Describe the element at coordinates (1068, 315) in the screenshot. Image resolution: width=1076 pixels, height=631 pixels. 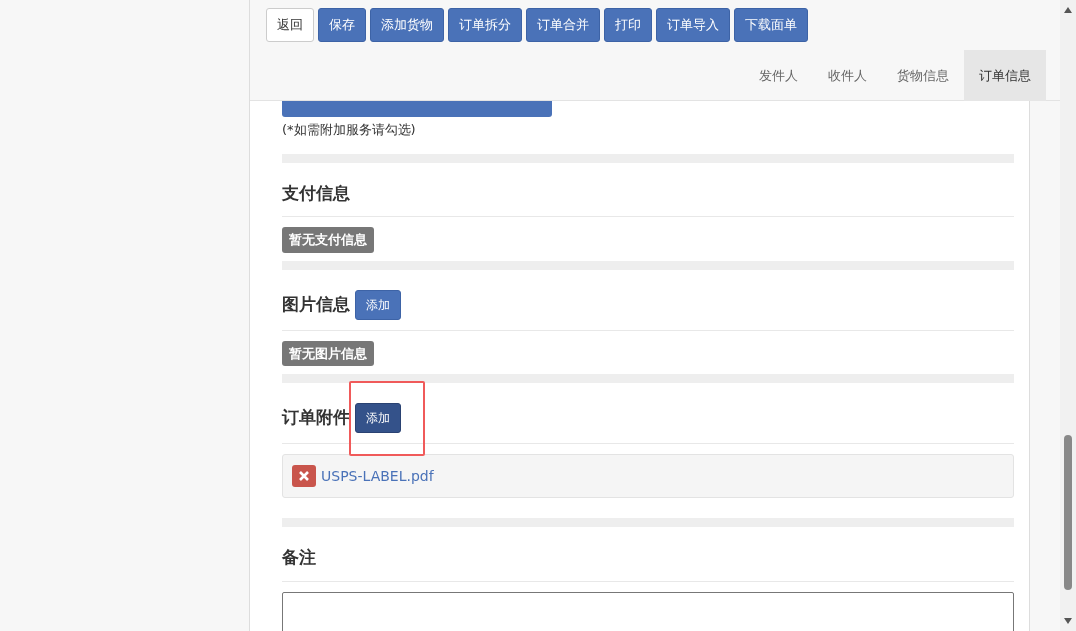
I see `scrollbar` at that location.